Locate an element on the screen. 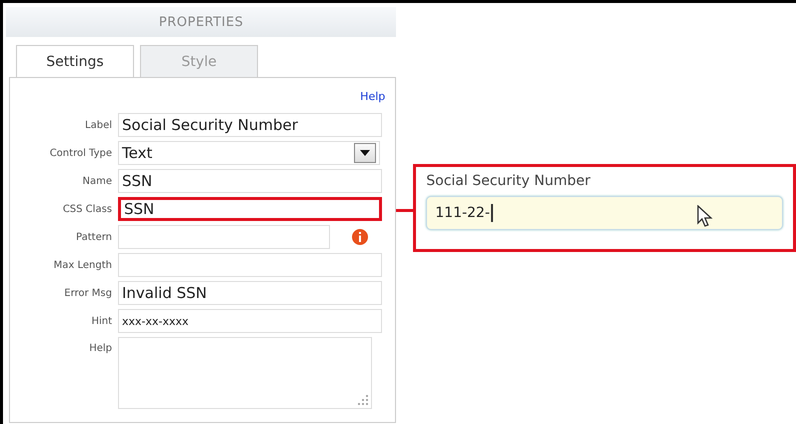  preview-input: 111-22- is located at coordinates (604, 213).